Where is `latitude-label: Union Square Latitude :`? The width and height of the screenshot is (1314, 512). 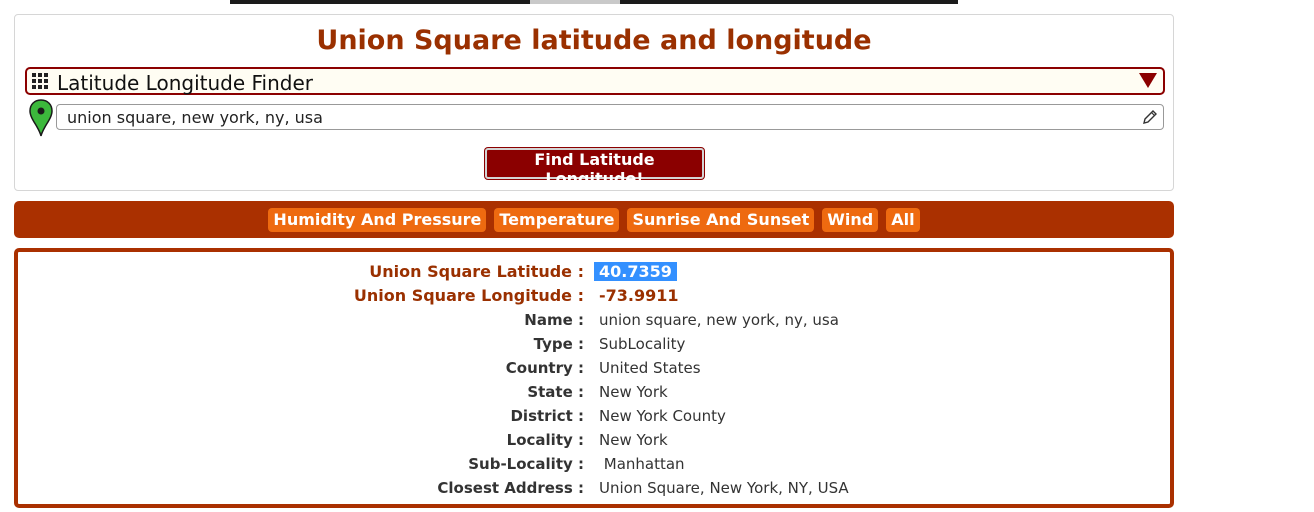
latitude-label: Union Square Latitude : is located at coordinates (476, 271).